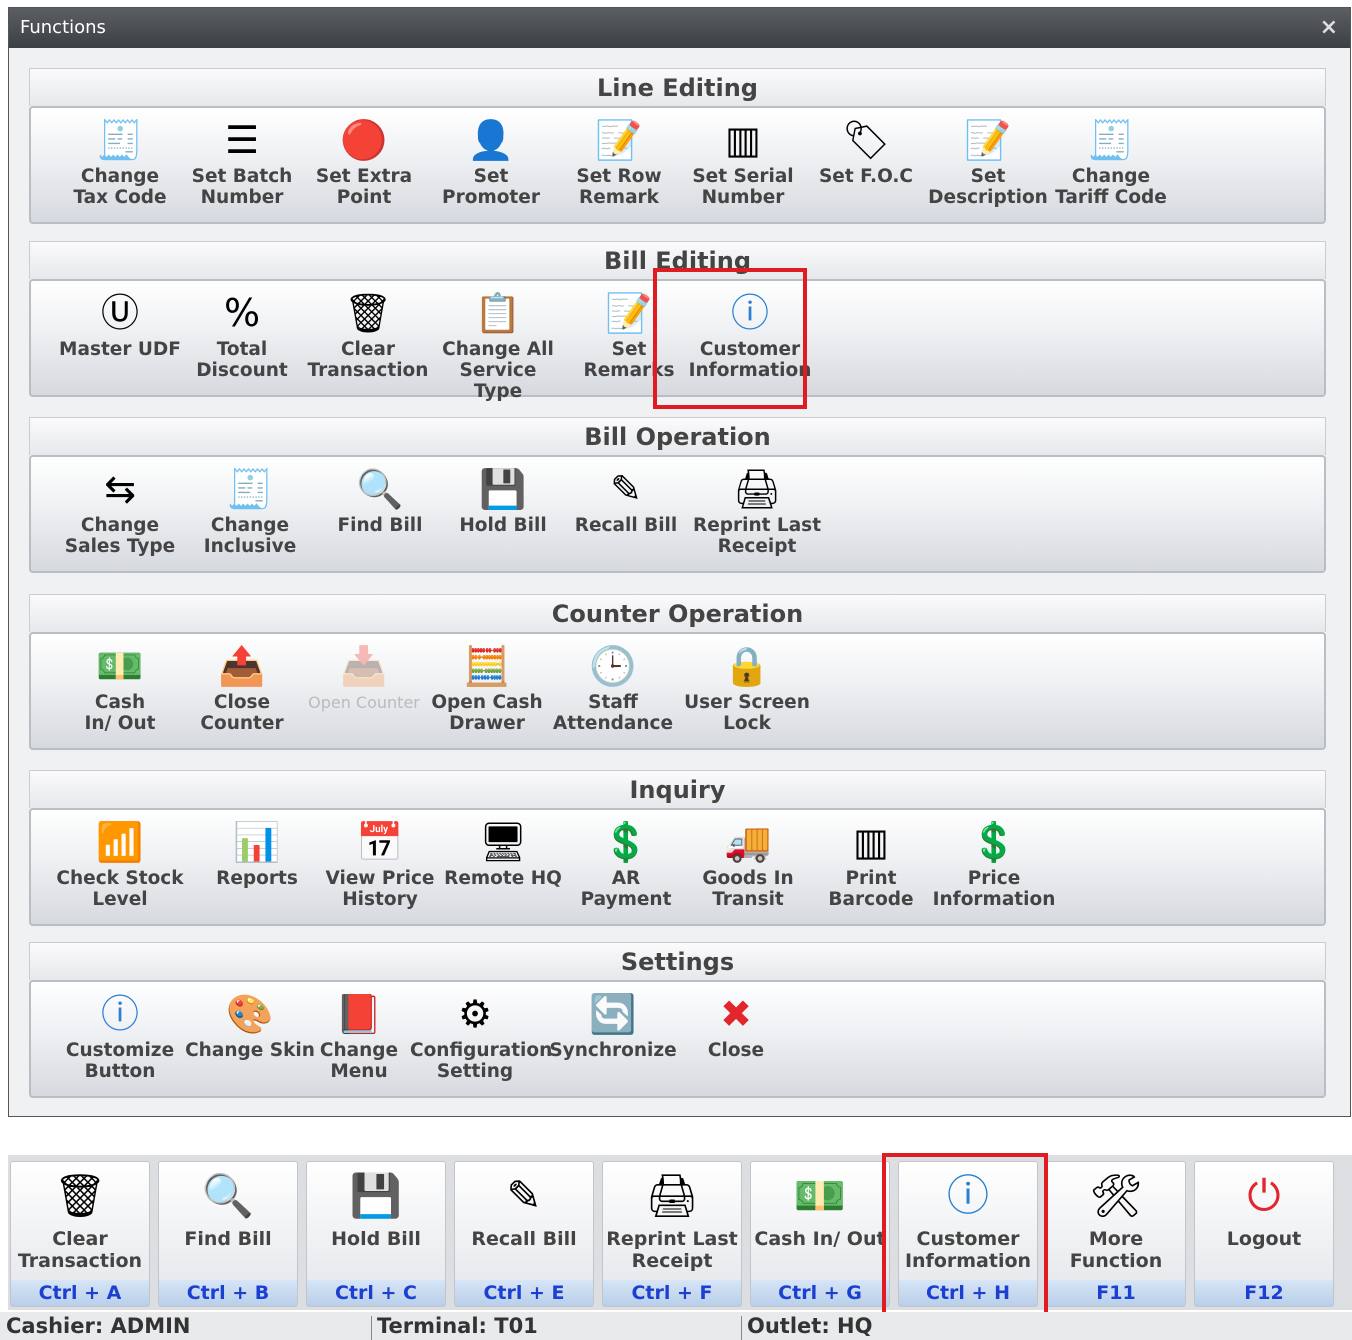 The image size is (1352, 1340). What do you see at coordinates (120, 166) in the screenshot?
I see `function-button-change-tax-code: 🧾 Change Tax Code` at bounding box center [120, 166].